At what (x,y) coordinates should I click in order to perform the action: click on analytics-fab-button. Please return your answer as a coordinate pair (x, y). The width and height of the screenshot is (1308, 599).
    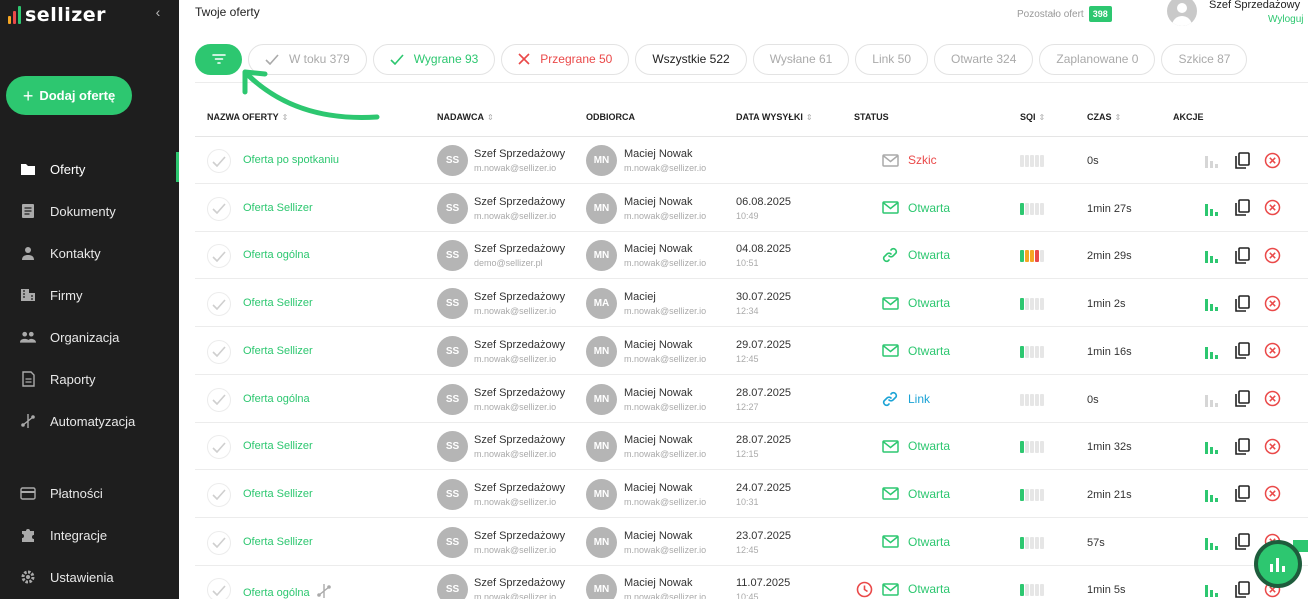
    Looking at the image, I should click on (1278, 564).